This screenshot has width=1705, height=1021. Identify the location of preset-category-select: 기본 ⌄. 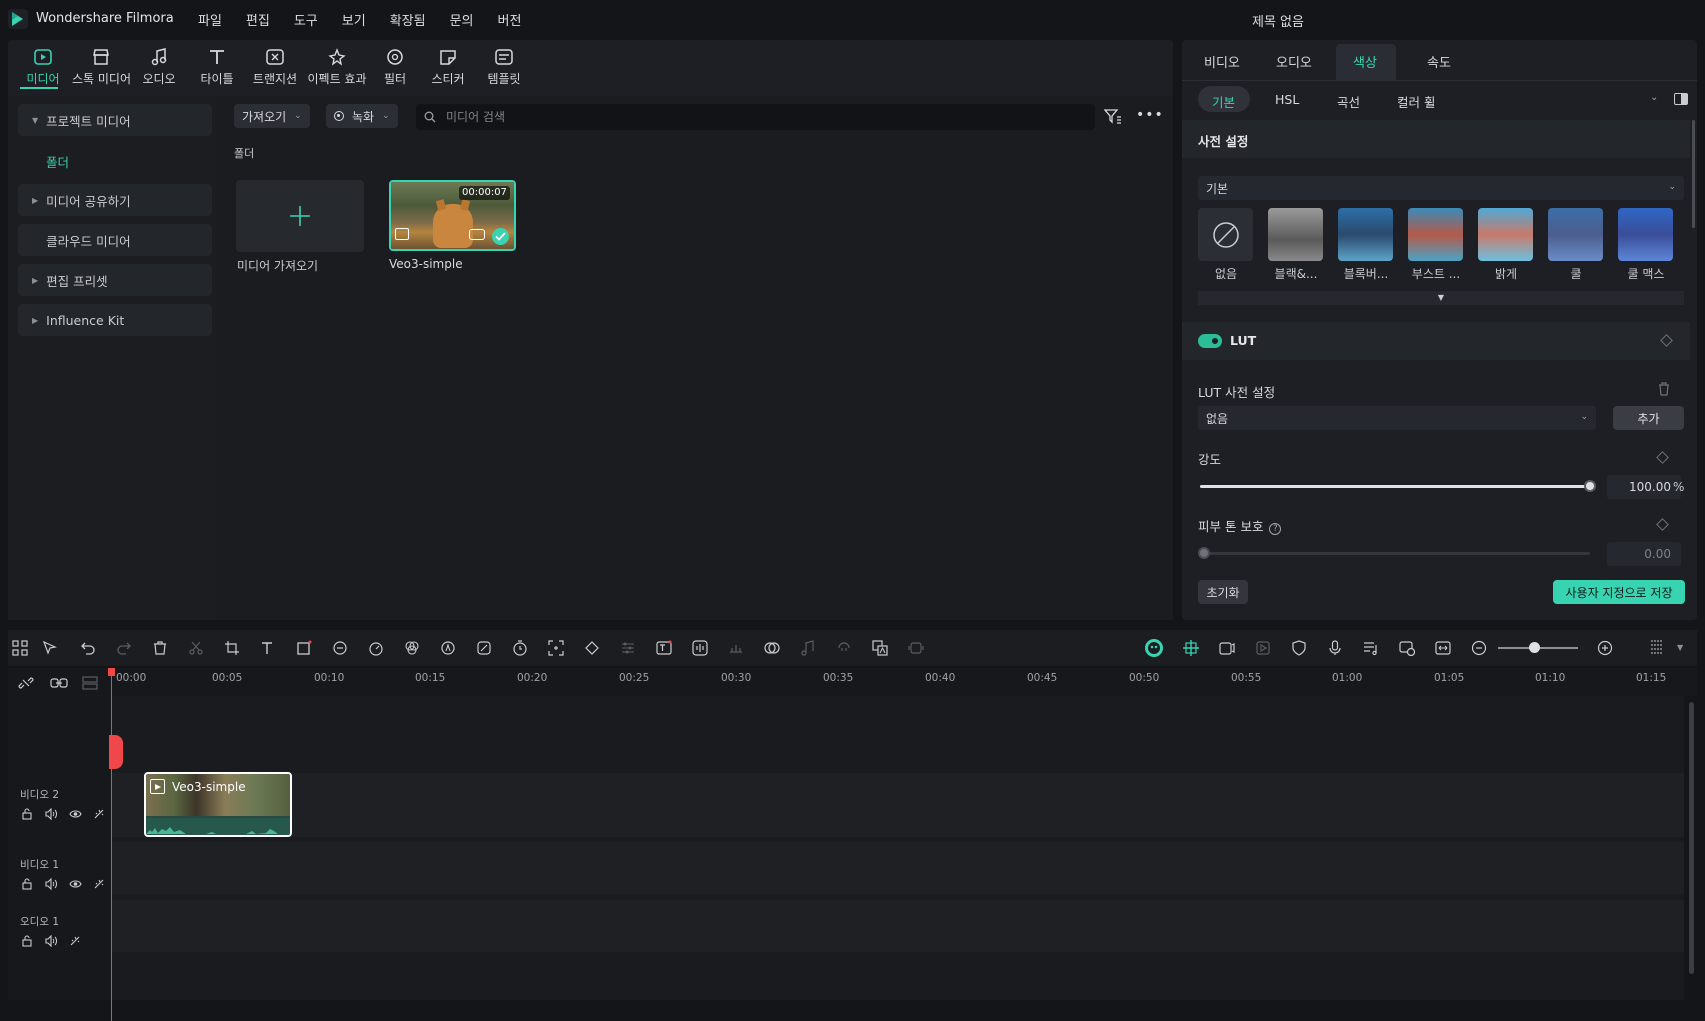
(1441, 188).